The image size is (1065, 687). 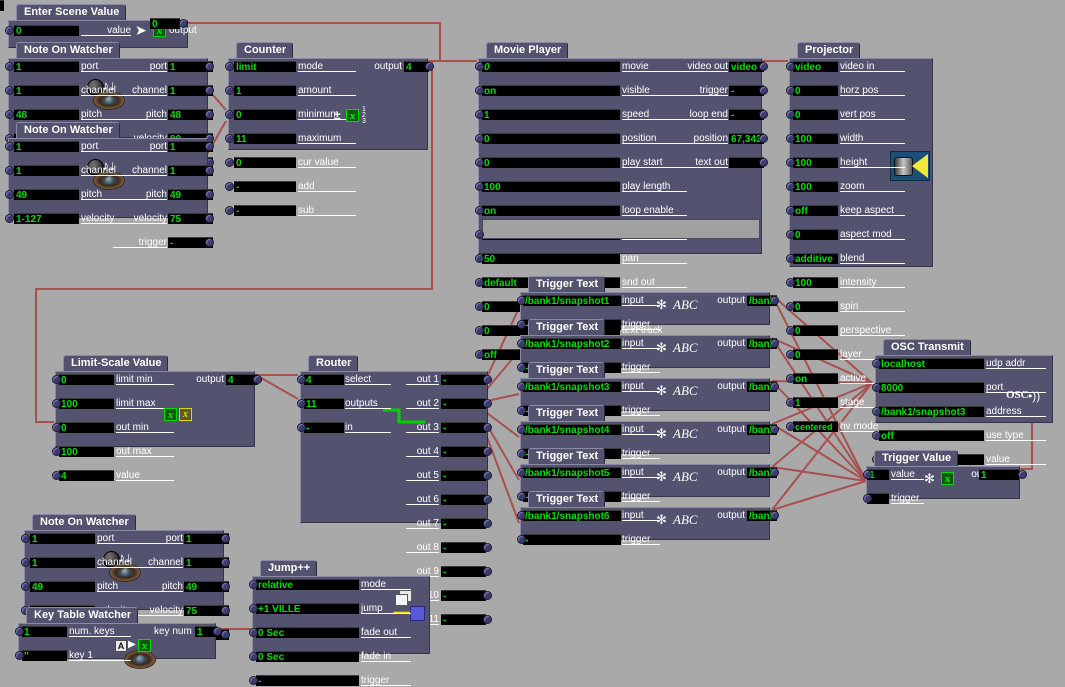 What do you see at coordinates (815, 426) in the screenshot?
I see `field-hv-mode: centered` at bounding box center [815, 426].